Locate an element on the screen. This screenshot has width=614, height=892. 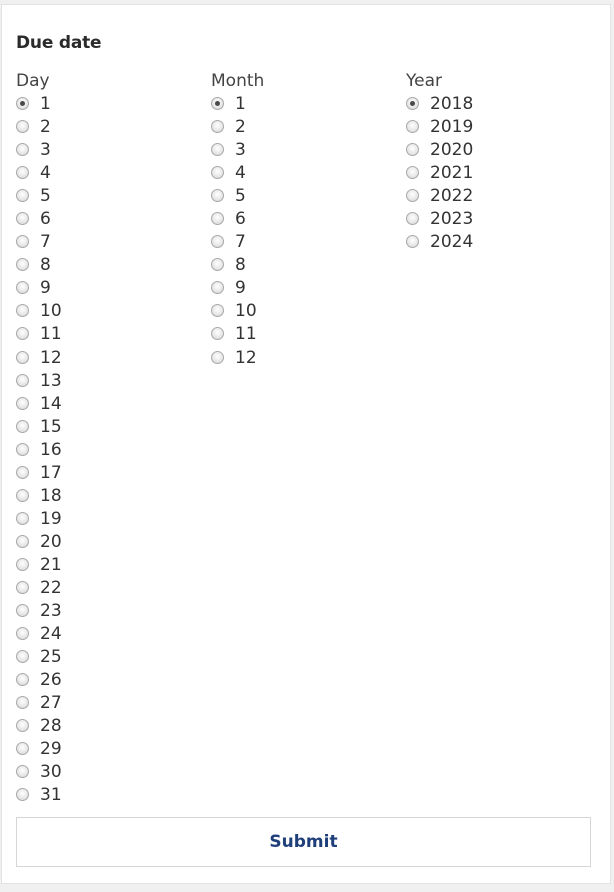
day-option: 23 is located at coordinates (39, 611).